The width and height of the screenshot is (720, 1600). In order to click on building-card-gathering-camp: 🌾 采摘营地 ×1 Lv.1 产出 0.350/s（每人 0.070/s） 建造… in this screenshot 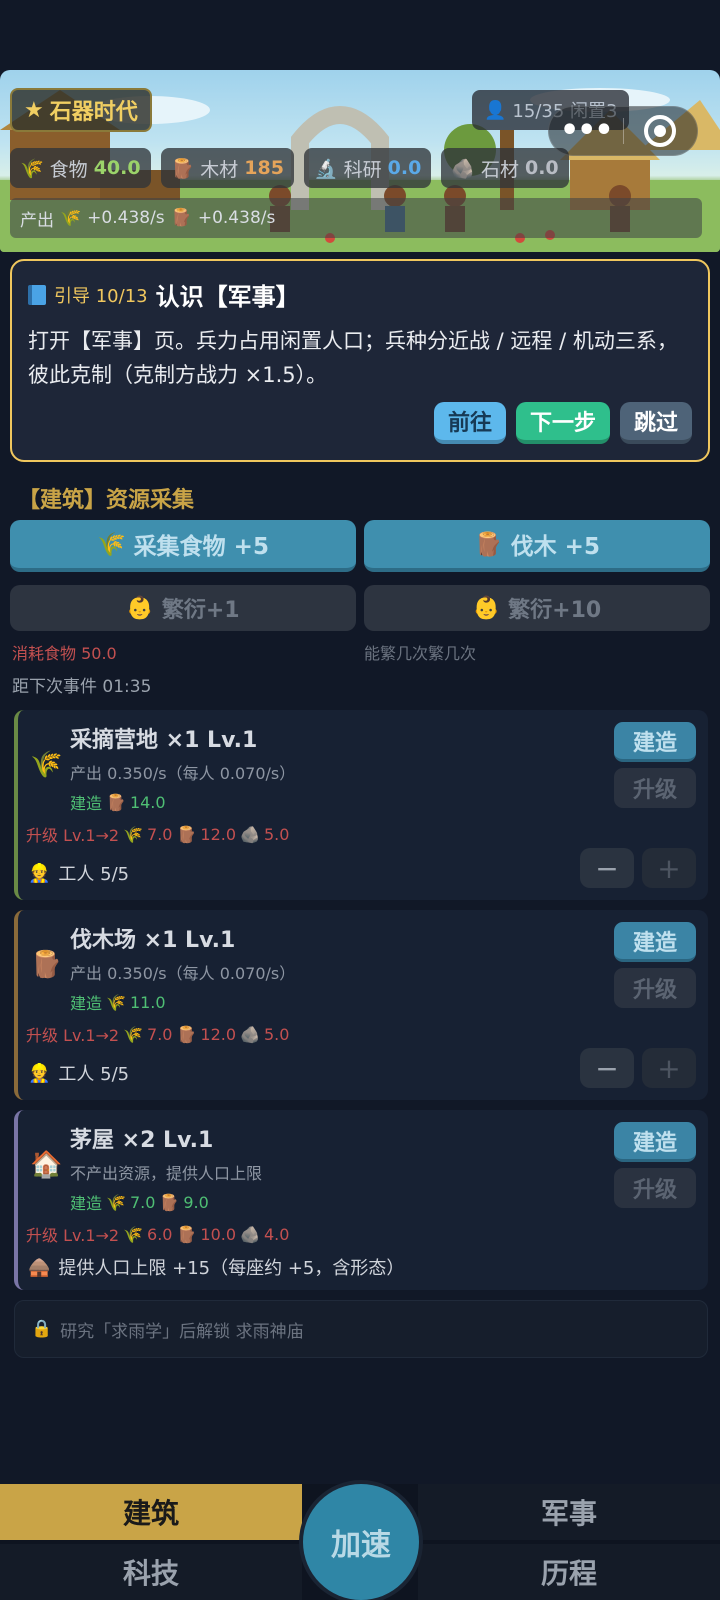, I will do `click(361, 805)`.